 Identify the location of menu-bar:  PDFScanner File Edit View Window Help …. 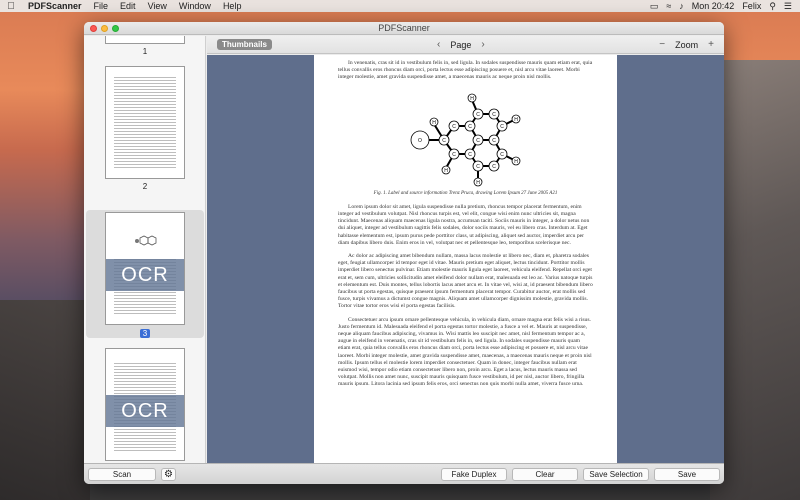
(400, 6).